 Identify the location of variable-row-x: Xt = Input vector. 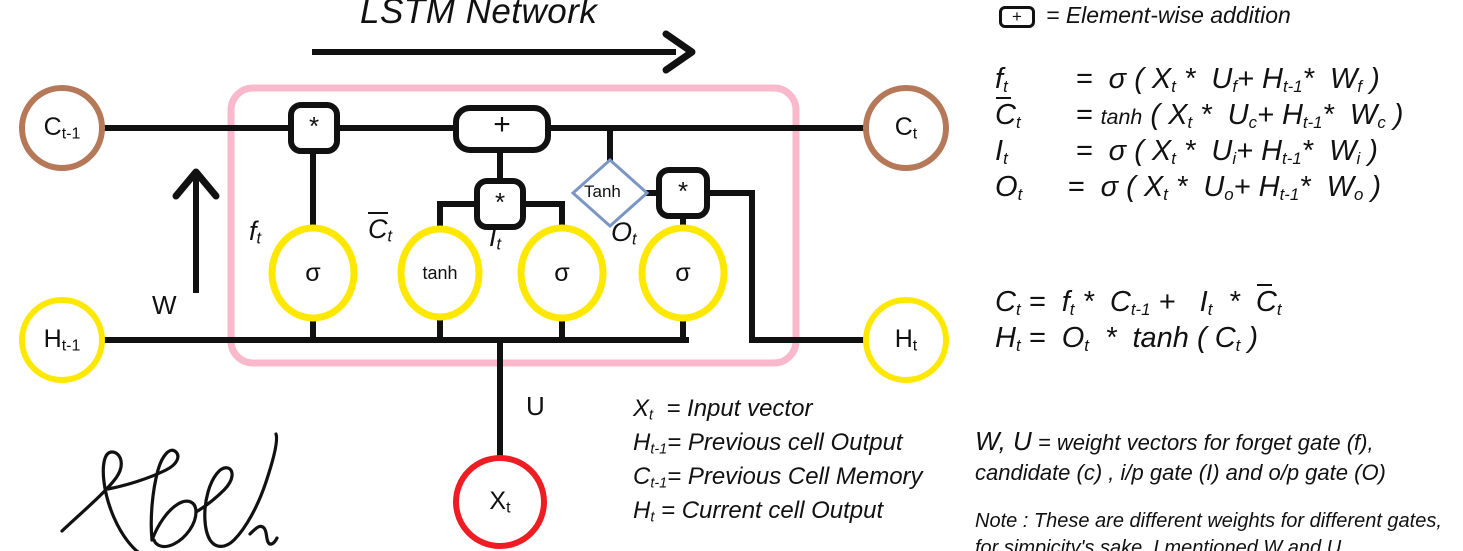
(723, 409).